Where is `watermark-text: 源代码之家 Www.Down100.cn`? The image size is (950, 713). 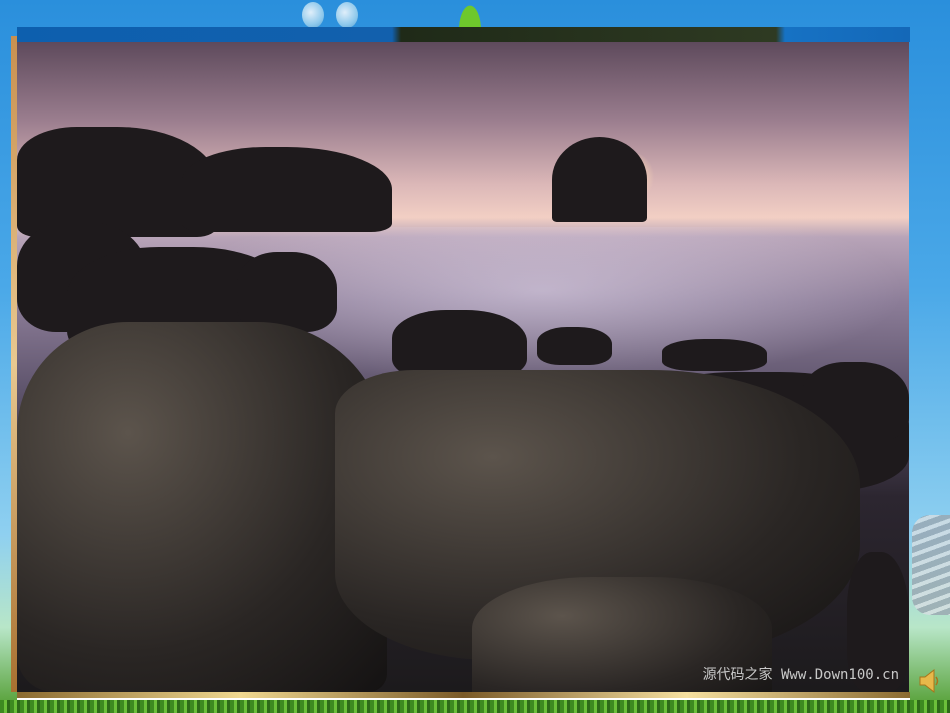
watermark-text: 源代码之家 Www.Down100.cn is located at coordinates (800, 675).